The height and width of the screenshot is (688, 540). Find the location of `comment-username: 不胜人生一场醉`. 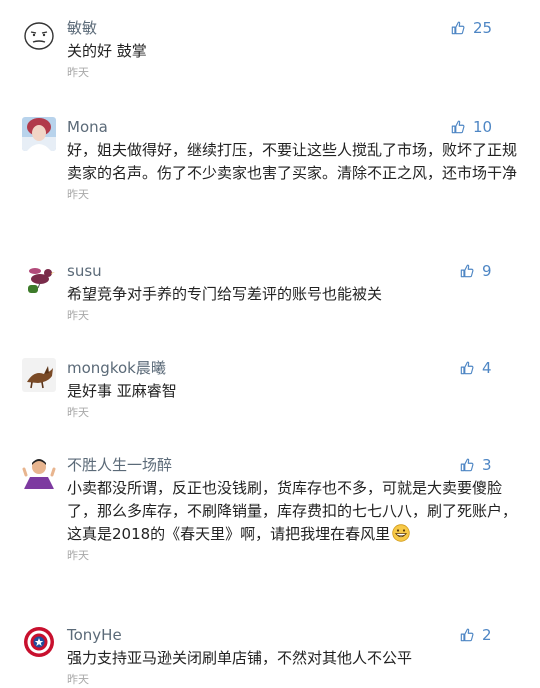

comment-username: 不胜人生一场醉 is located at coordinates (293, 465).